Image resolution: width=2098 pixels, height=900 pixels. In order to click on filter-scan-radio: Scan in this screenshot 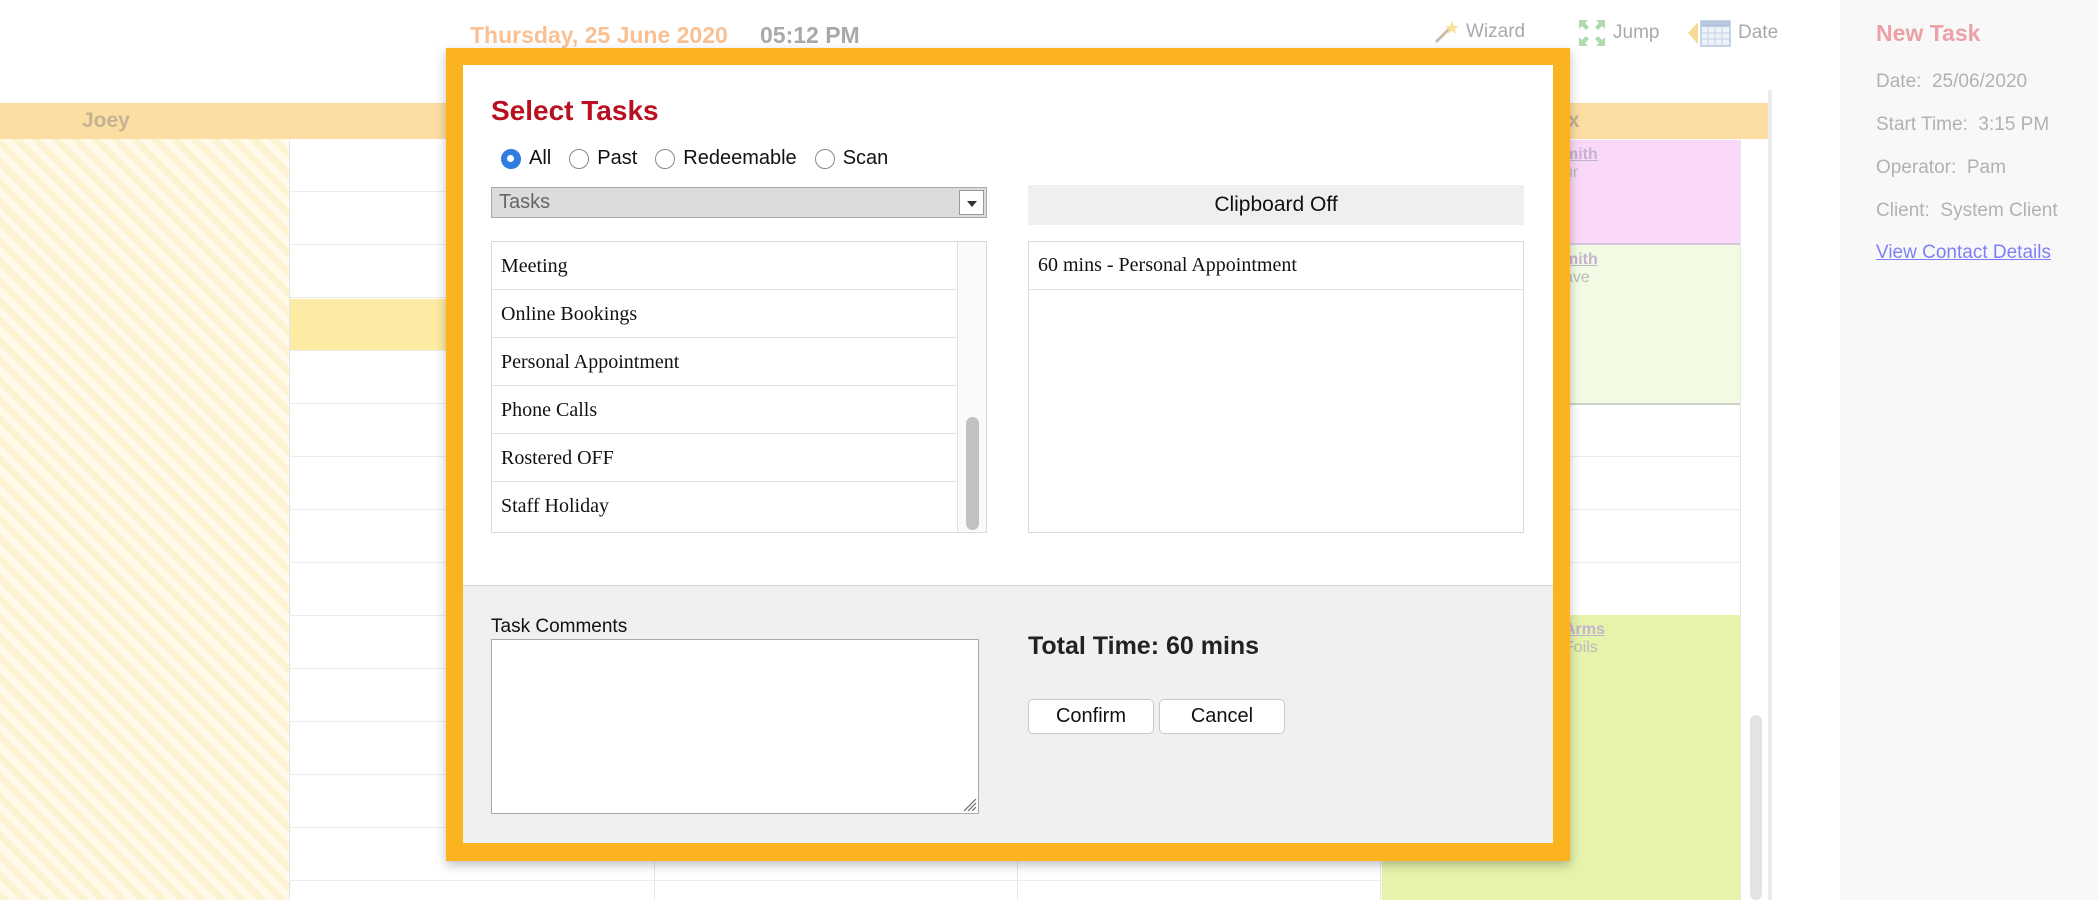, I will do `click(851, 158)`.